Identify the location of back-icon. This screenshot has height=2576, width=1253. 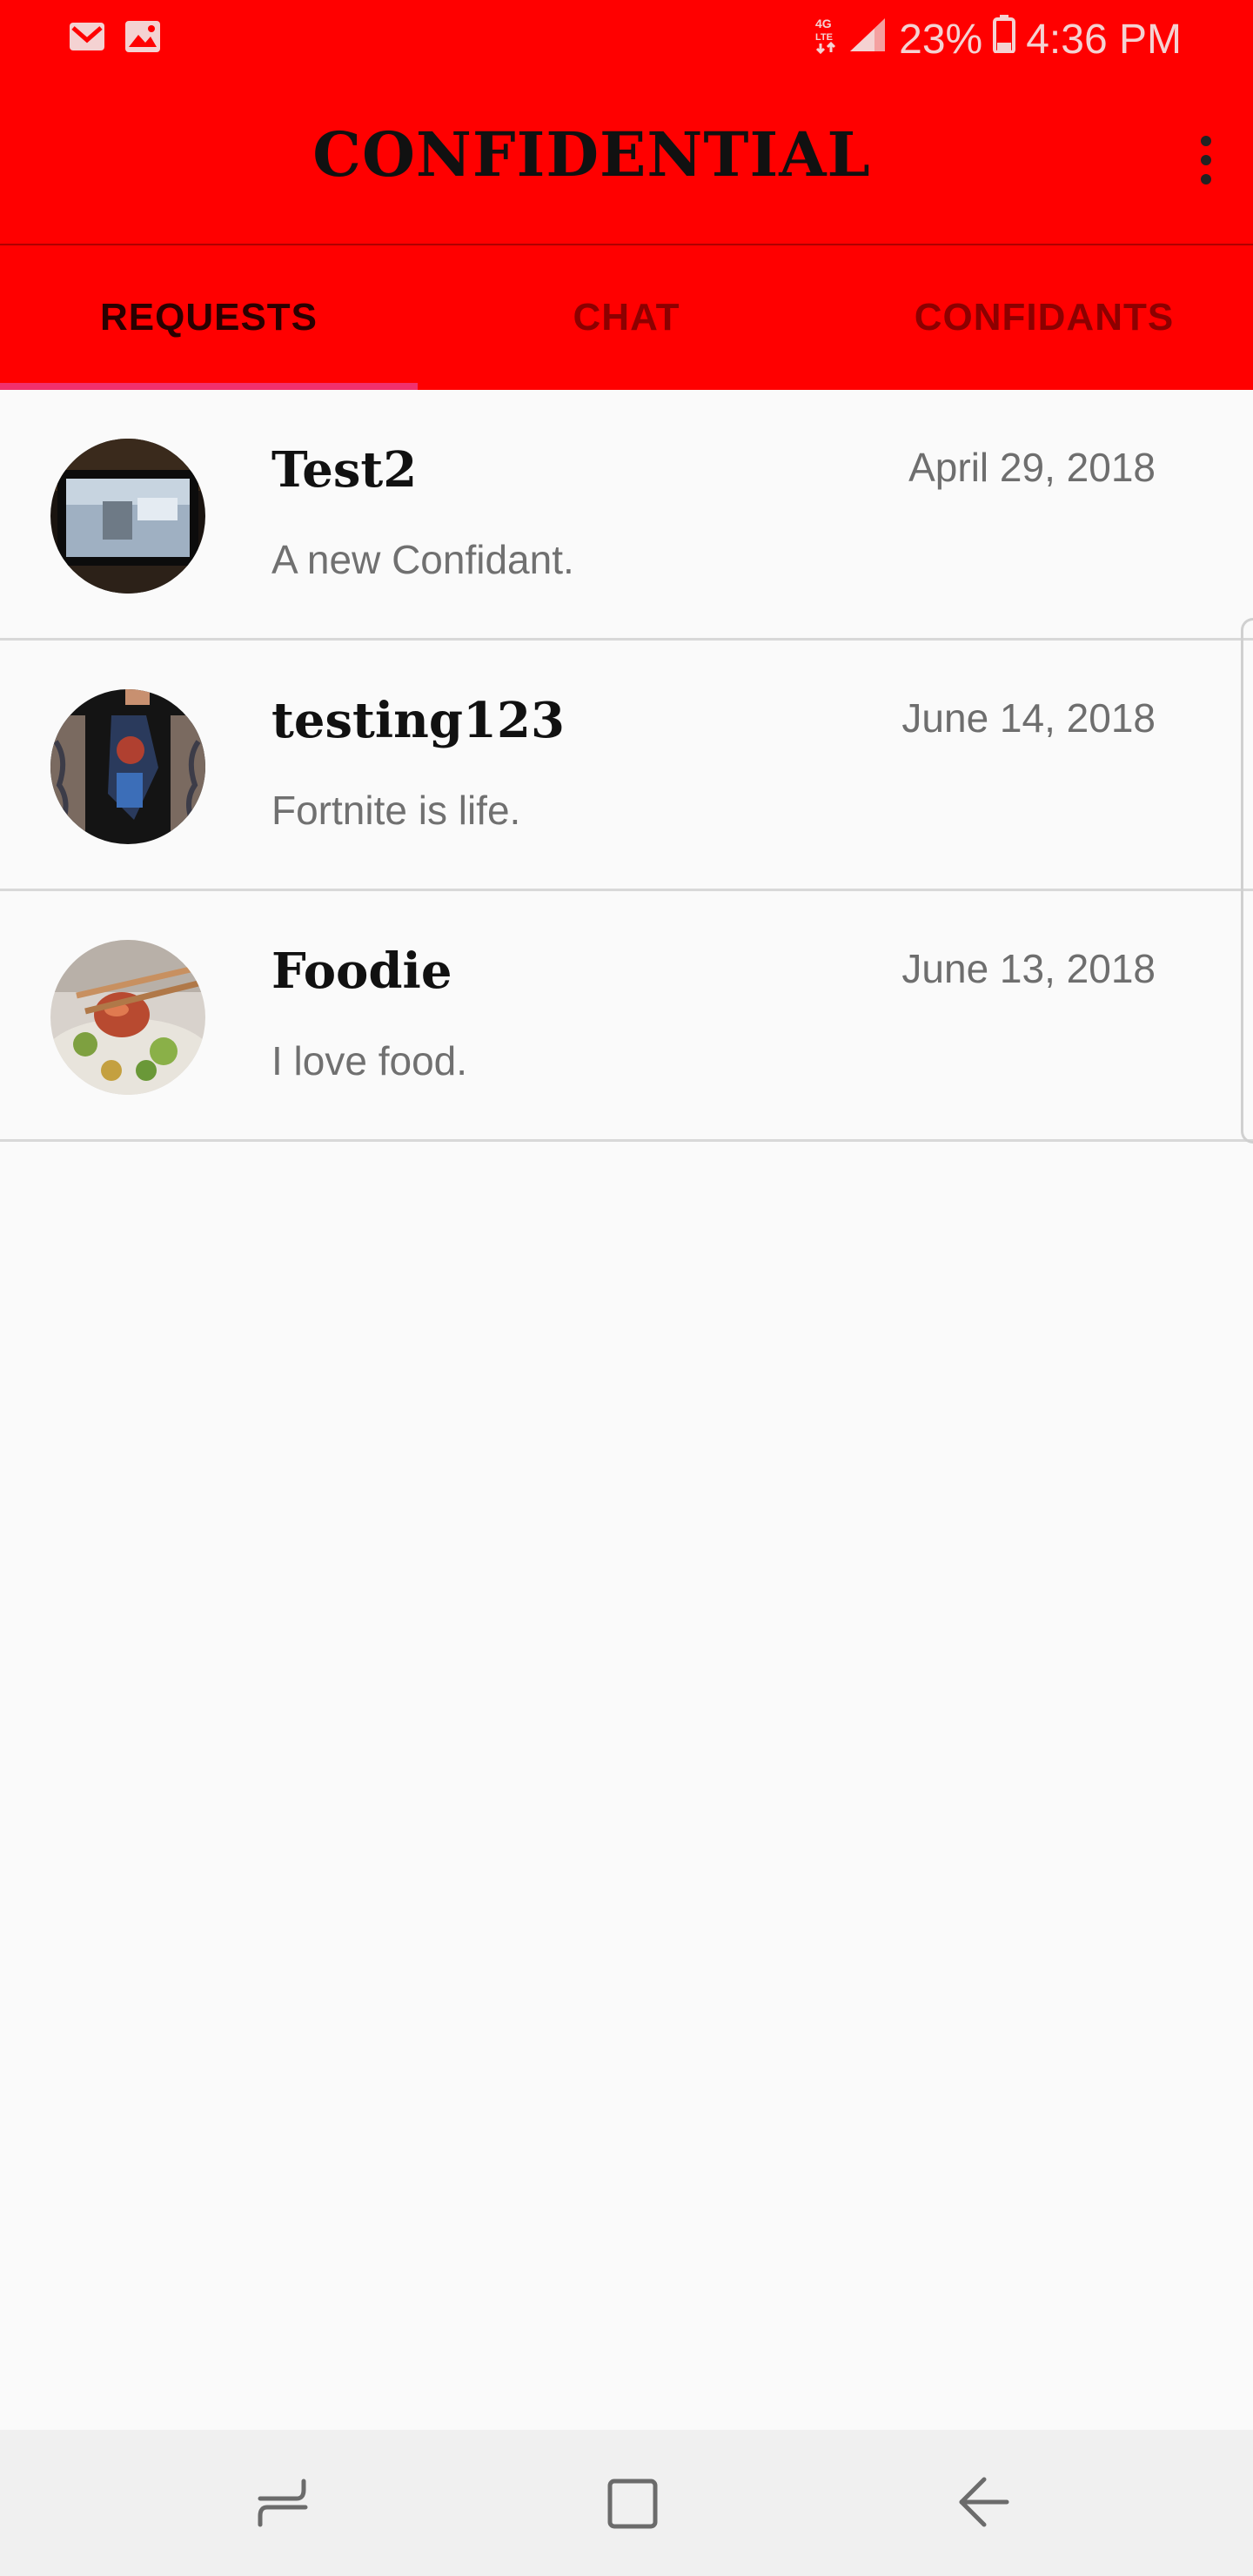
(983, 2502).